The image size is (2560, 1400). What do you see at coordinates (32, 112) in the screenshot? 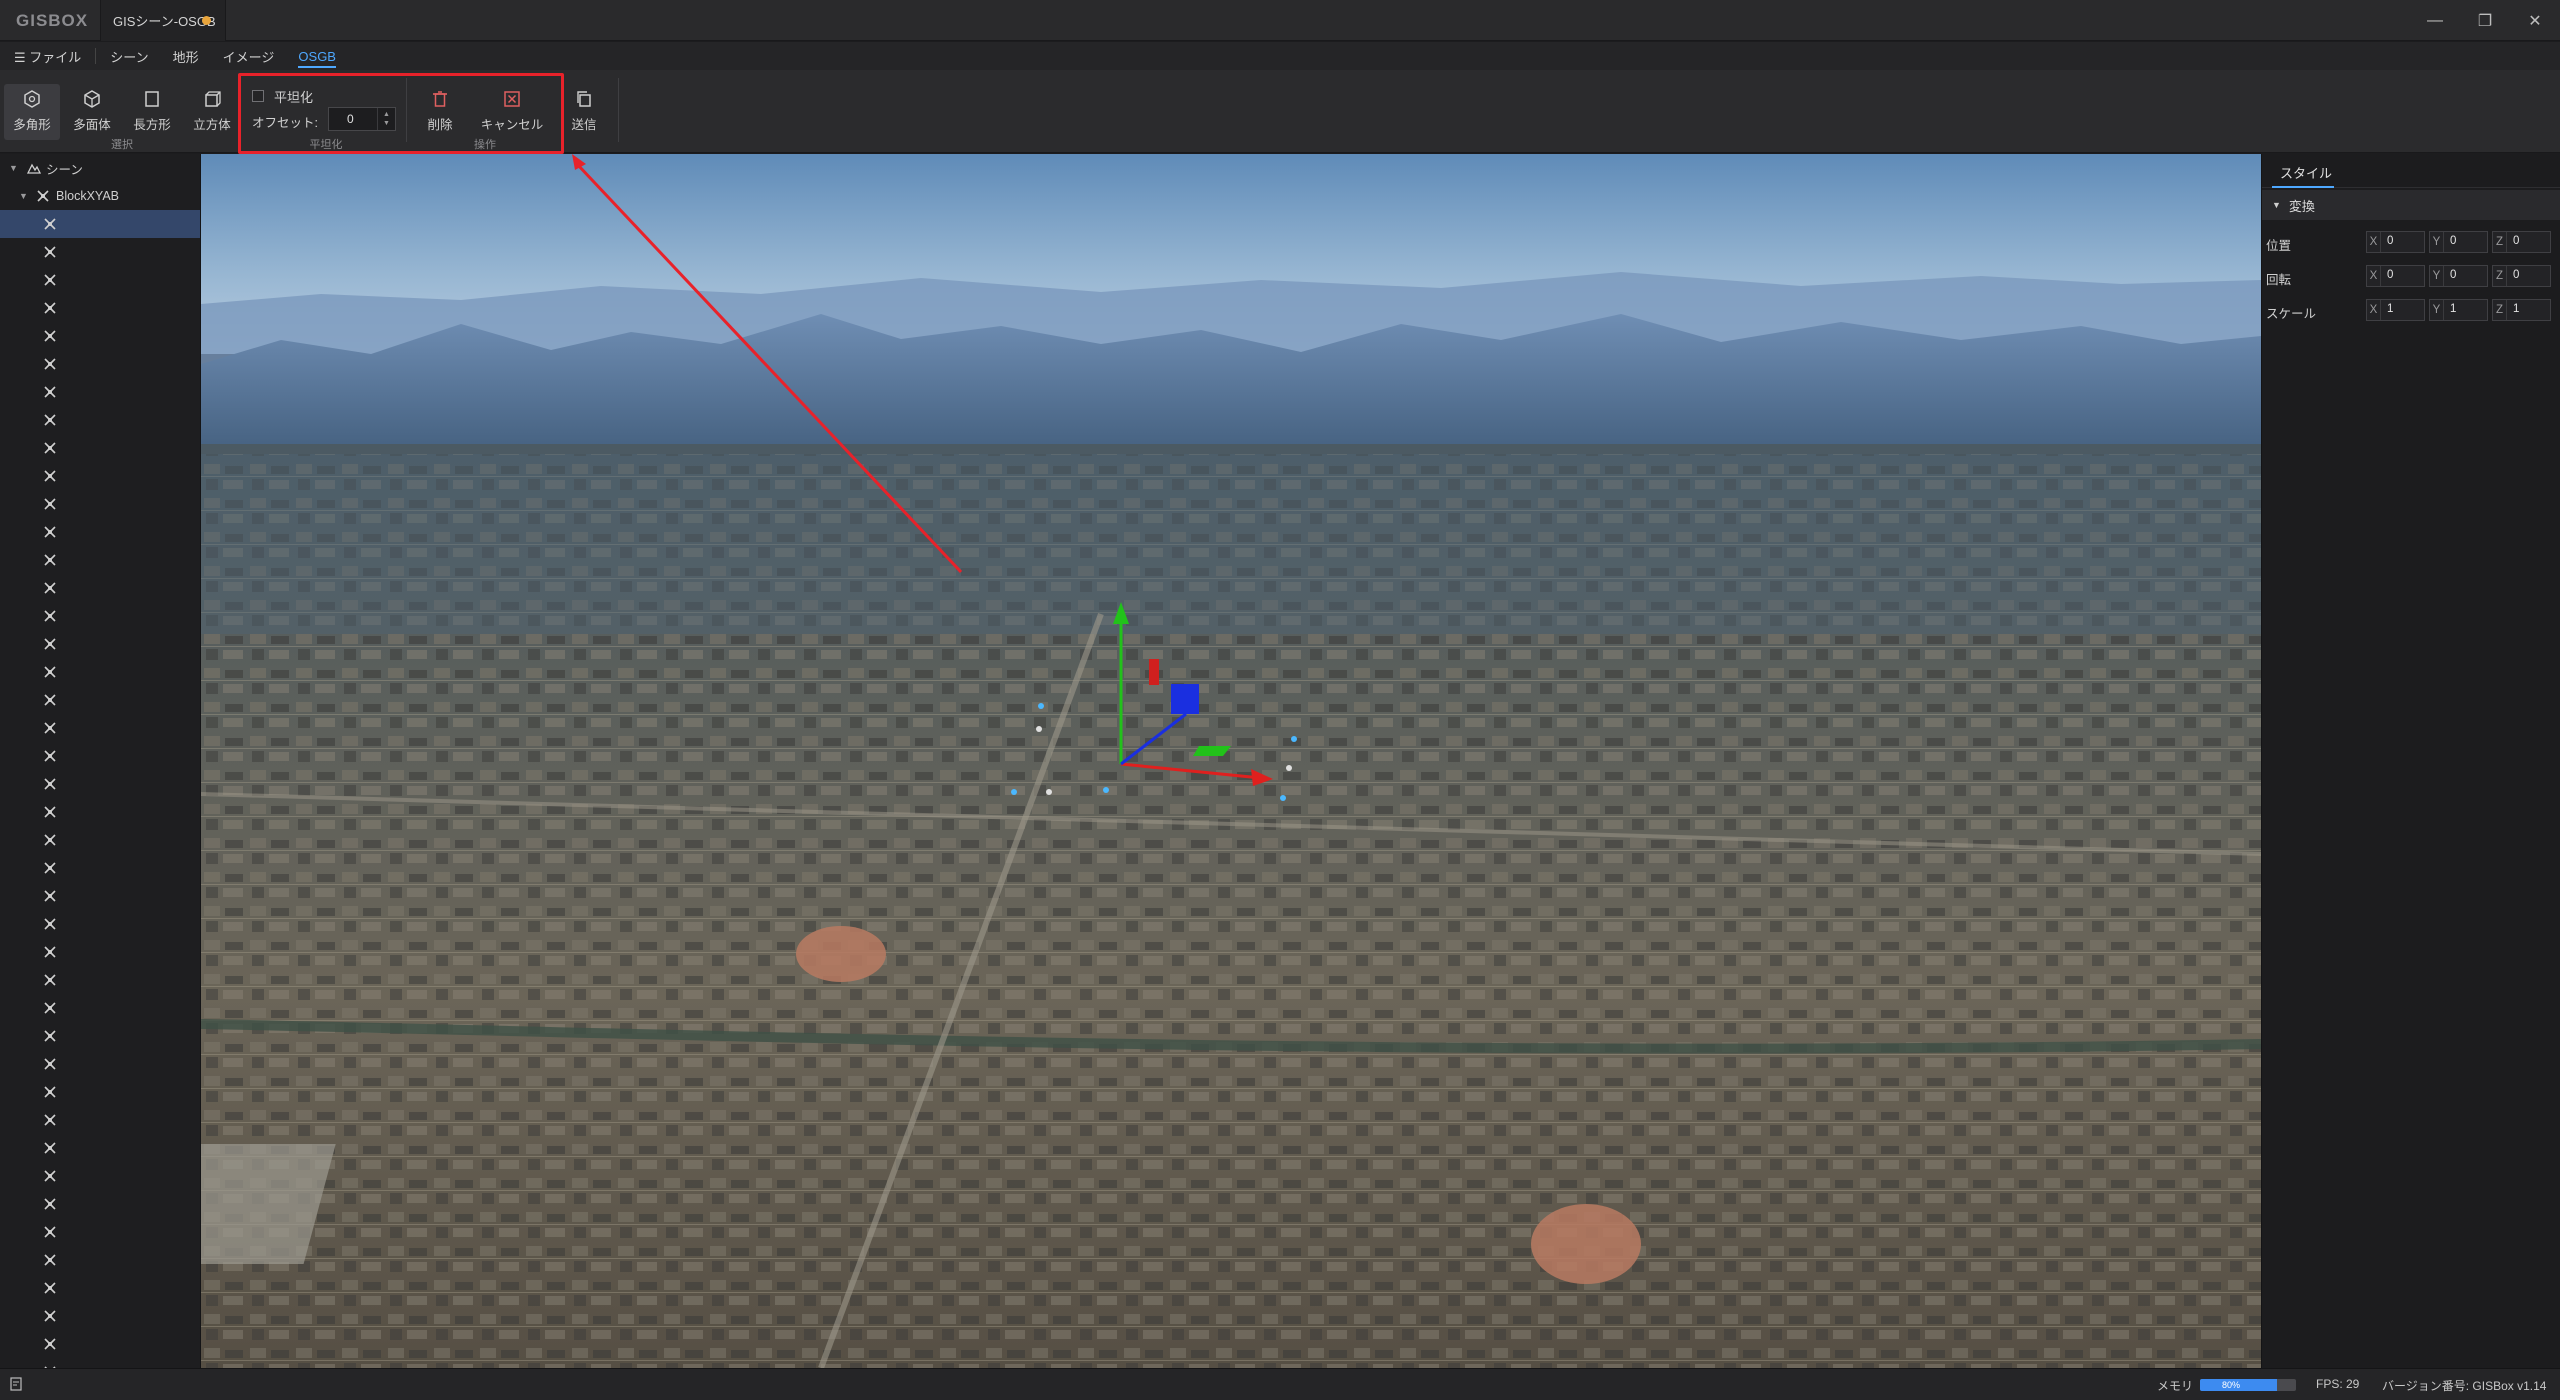
I see `tool-polygon-button: 多角形` at bounding box center [32, 112].